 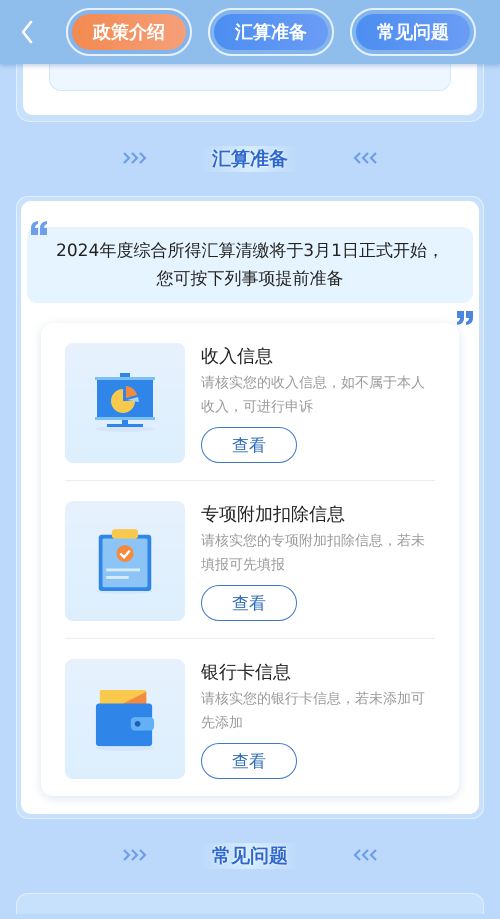 What do you see at coordinates (313, 553) in the screenshot?
I see `item-description: 请核实您的专项附加扣除信息，若未填报可先填报` at bounding box center [313, 553].